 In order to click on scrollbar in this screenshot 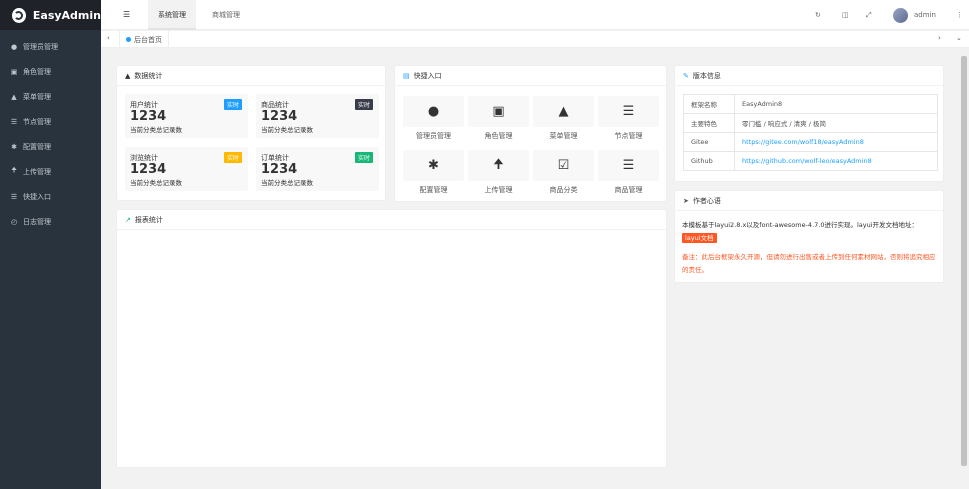, I will do `click(964, 258)`.